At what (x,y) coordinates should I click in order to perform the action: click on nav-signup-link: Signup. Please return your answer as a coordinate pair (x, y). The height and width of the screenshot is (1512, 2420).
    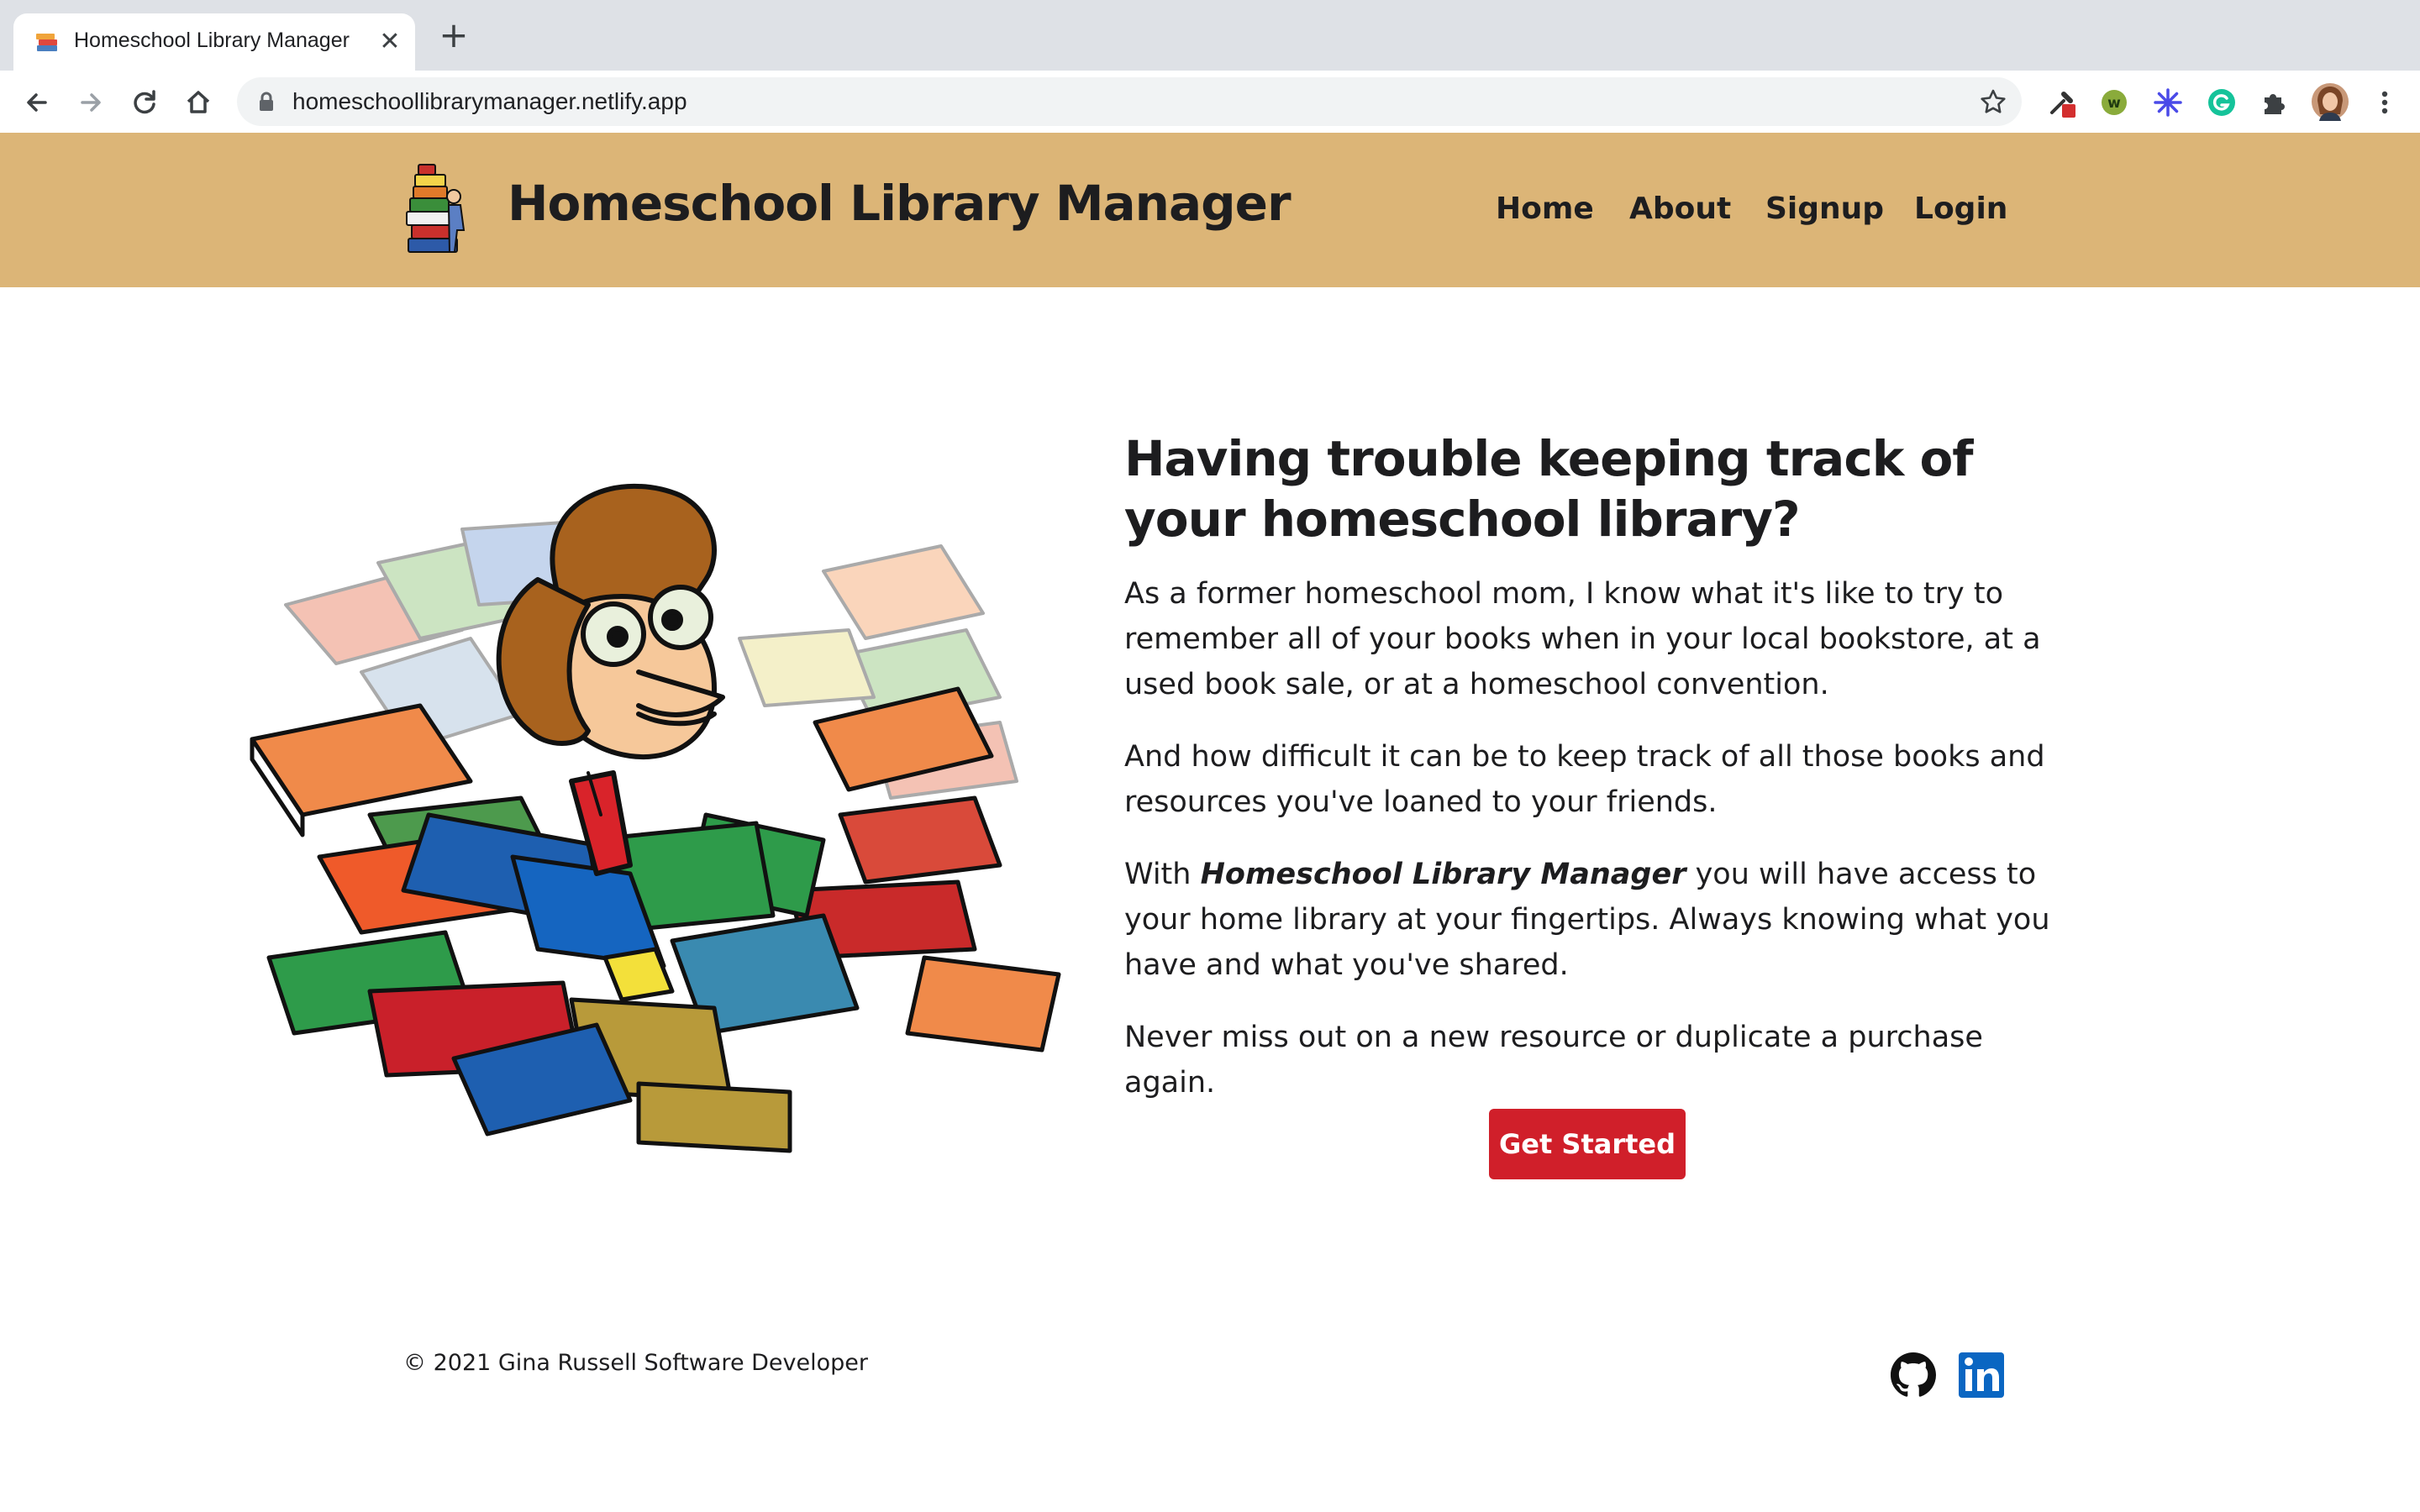
    Looking at the image, I should click on (1824, 209).